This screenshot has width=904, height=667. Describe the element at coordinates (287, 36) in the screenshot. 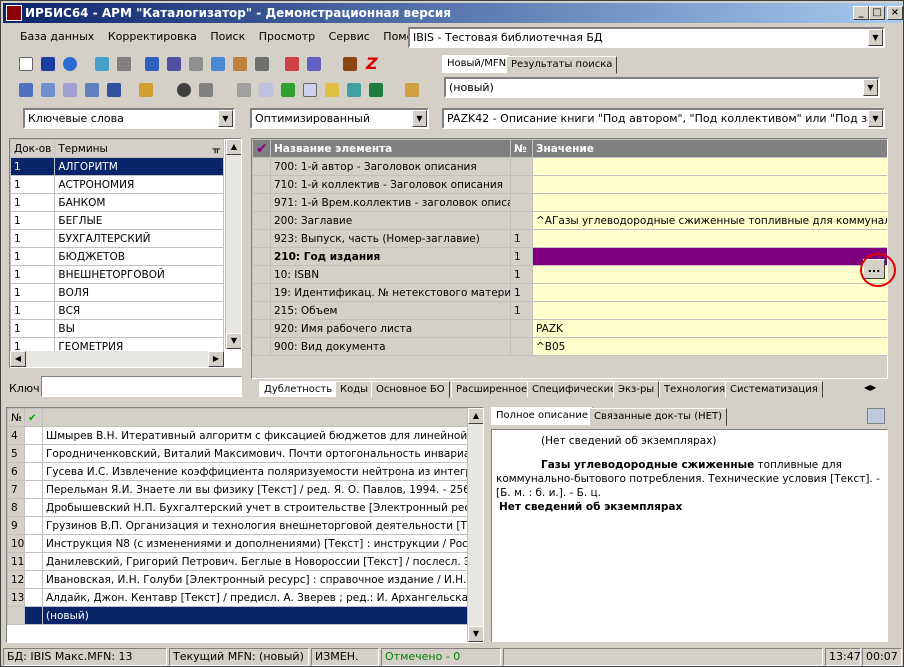

I see `menu-view: Просмотр` at that location.